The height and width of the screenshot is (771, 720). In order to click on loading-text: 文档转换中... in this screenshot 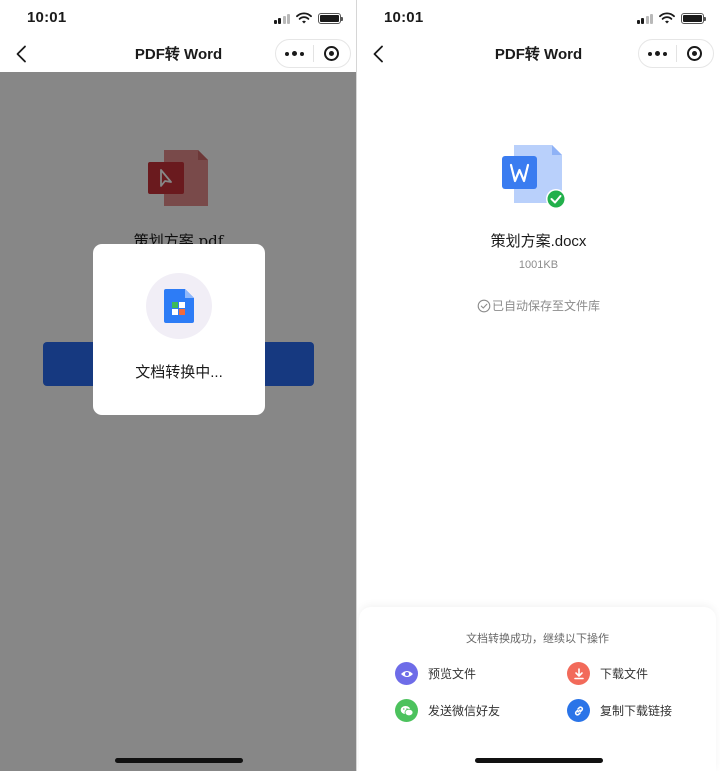, I will do `click(179, 372)`.